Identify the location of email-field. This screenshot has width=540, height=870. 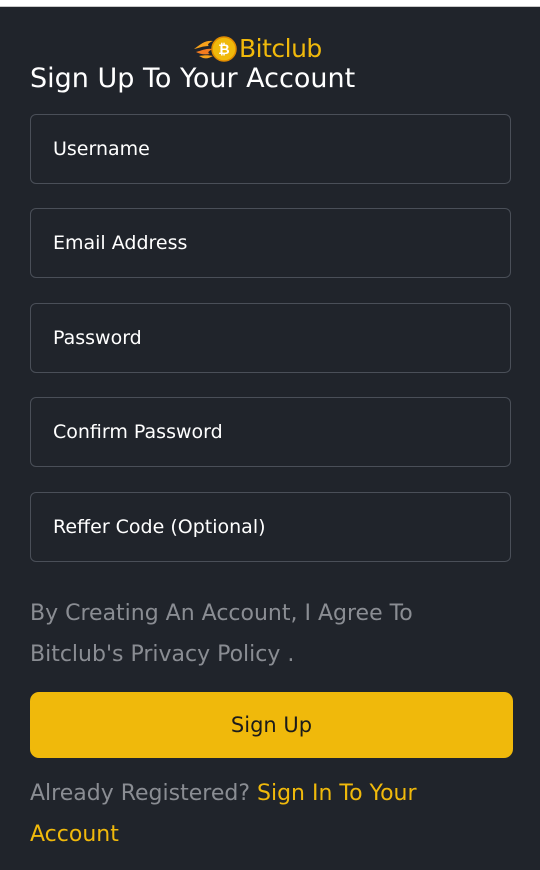
(270, 243).